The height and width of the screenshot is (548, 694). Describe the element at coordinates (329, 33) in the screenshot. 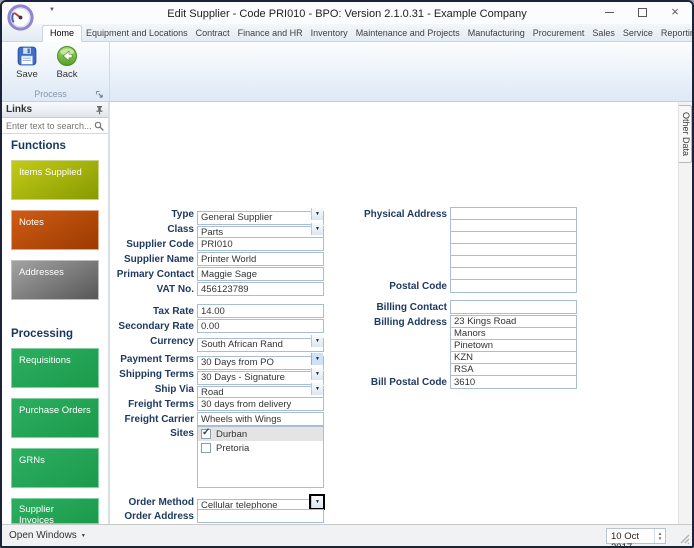

I see `tab-inventory: Inventory` at that location.